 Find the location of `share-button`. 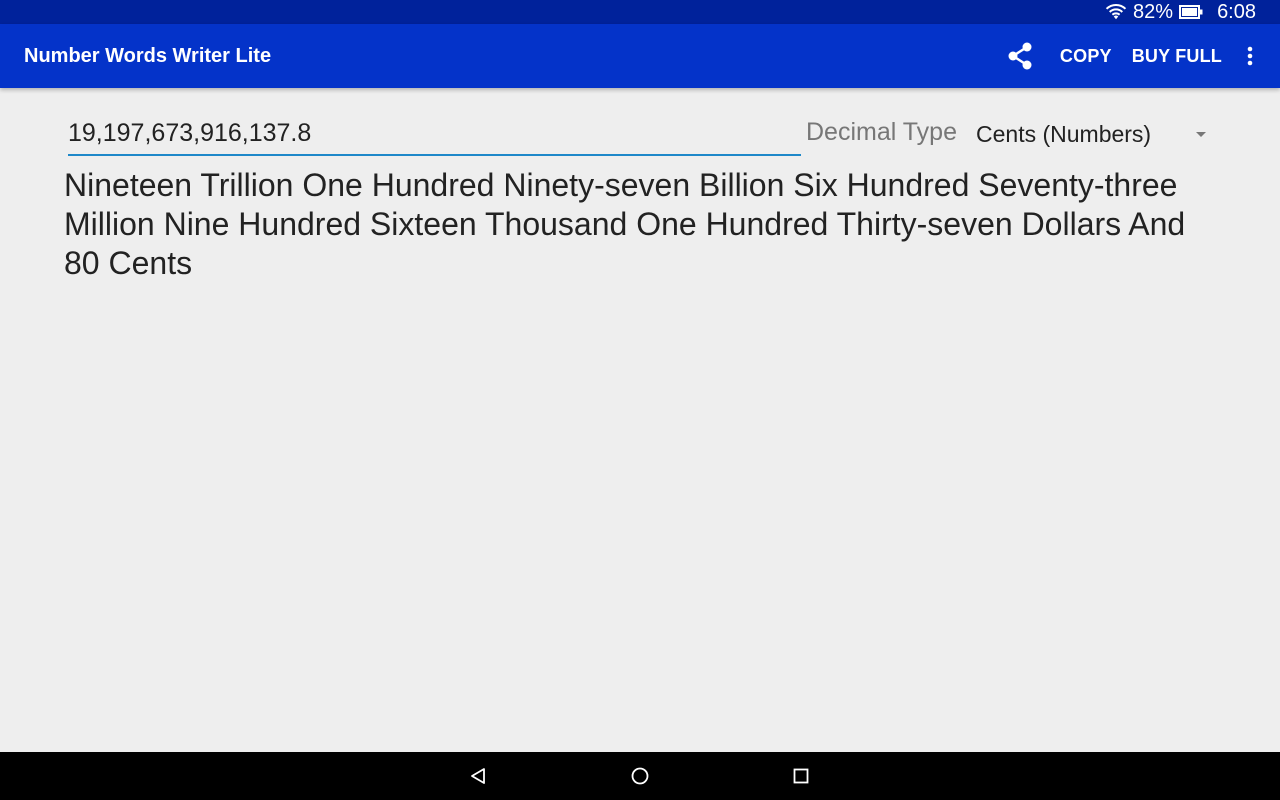

share-button is located at coordinates (1020, 56).